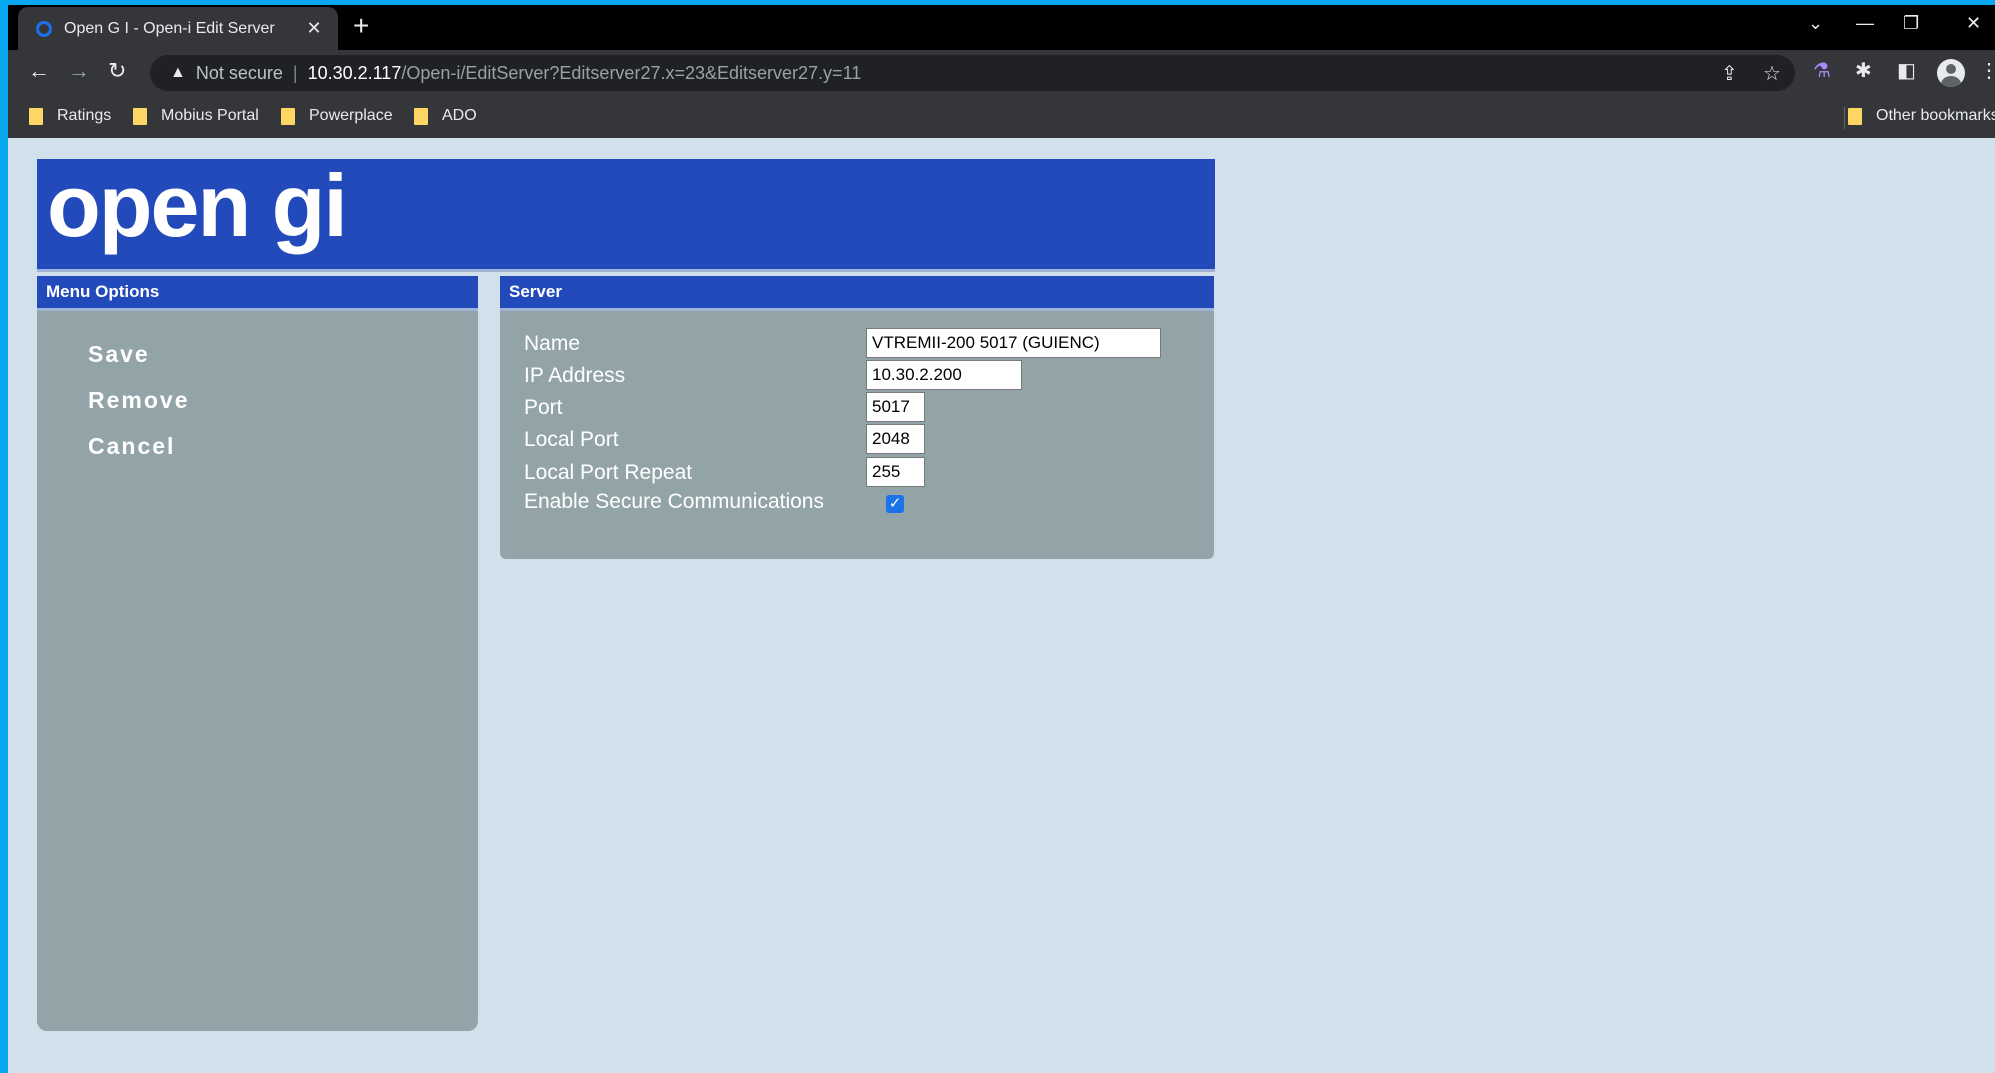  Describe the element at coordinates (354, 72) in the screenshot. I see `url-host: 10.30.2.117` at that location.